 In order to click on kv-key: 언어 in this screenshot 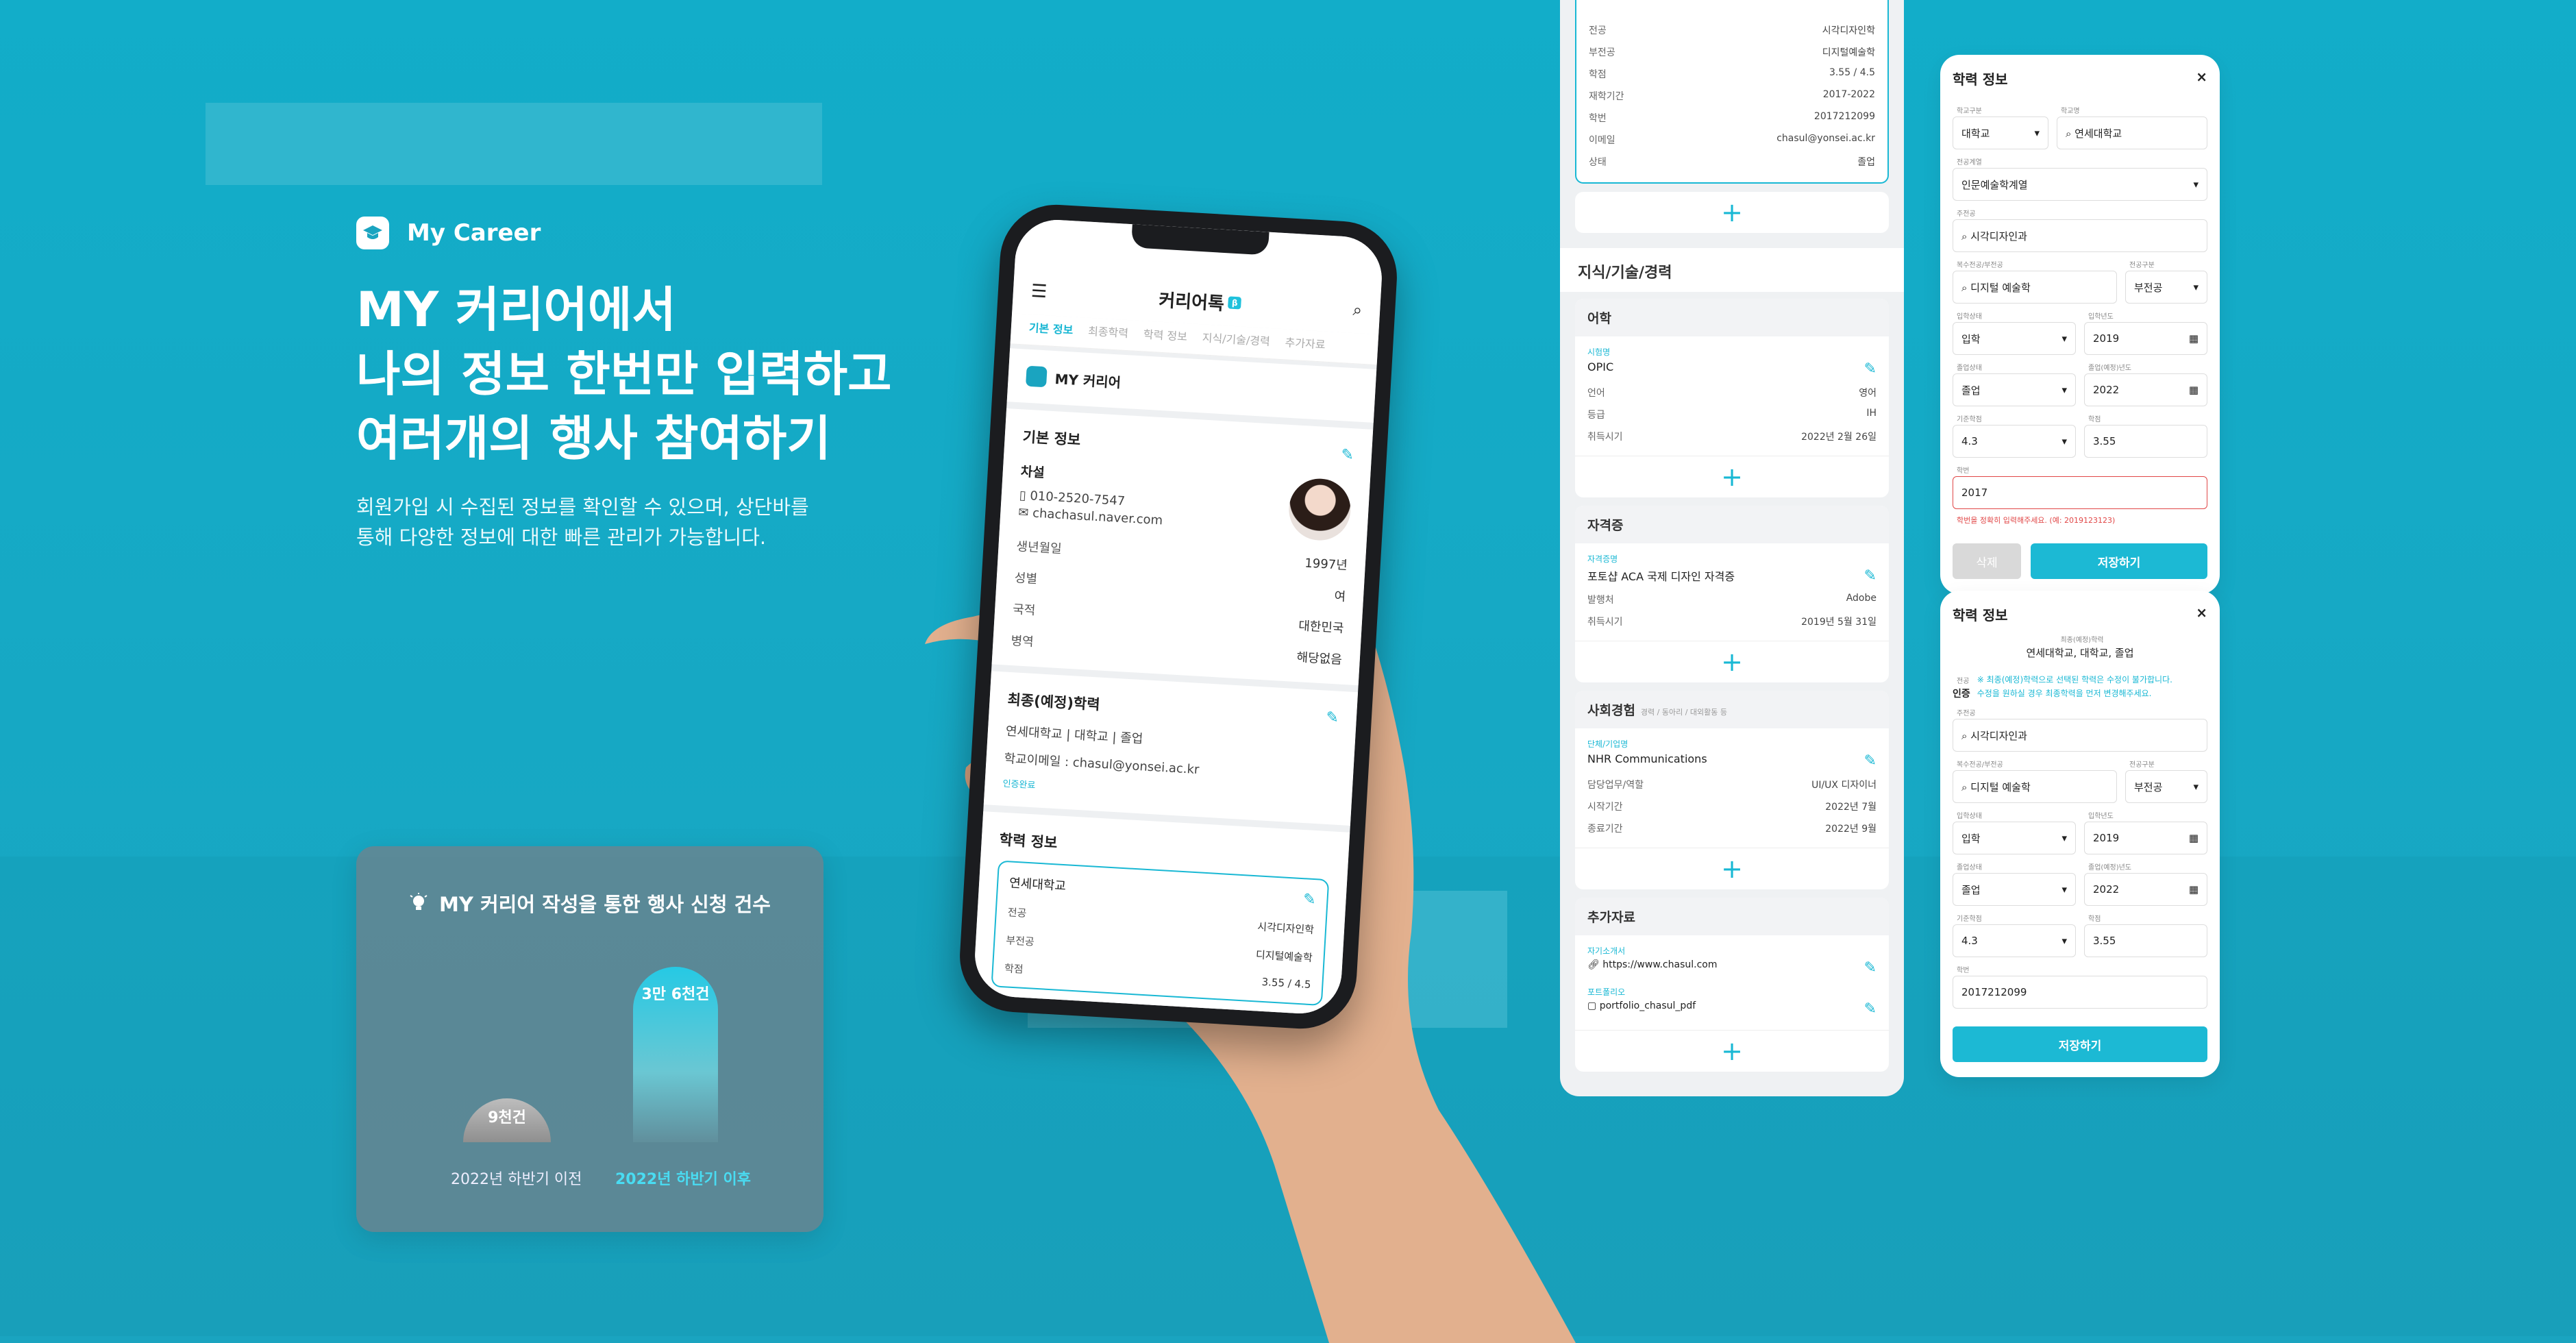, I will do `click(1596, 393)`.